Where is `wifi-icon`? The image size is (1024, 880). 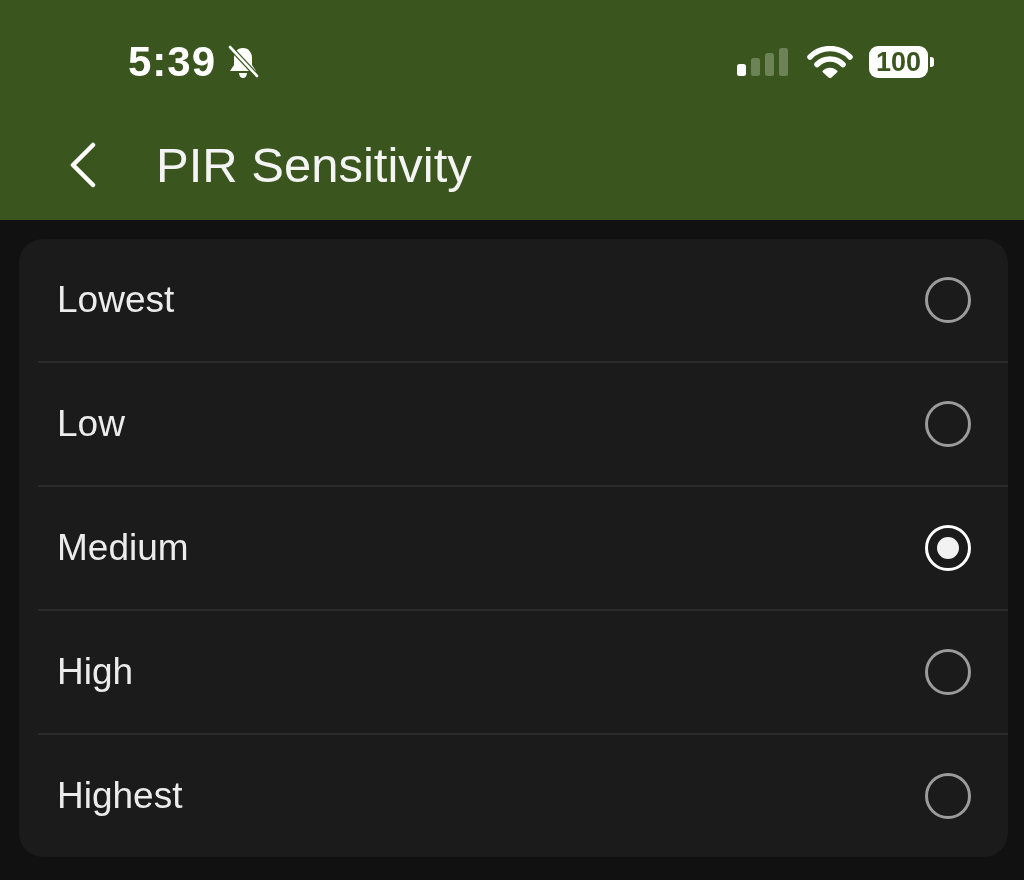 wifi-icon is located at coordinates (829, 62).